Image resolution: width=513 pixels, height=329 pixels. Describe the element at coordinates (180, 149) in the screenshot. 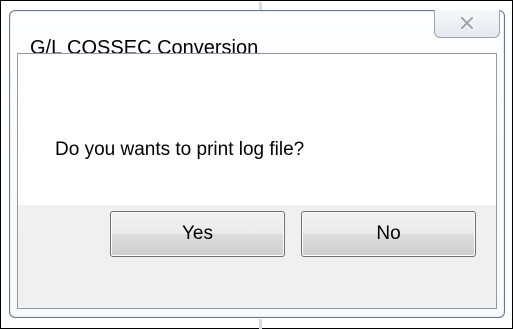

I see `message-text: Do you wants to print log file?` at that location.